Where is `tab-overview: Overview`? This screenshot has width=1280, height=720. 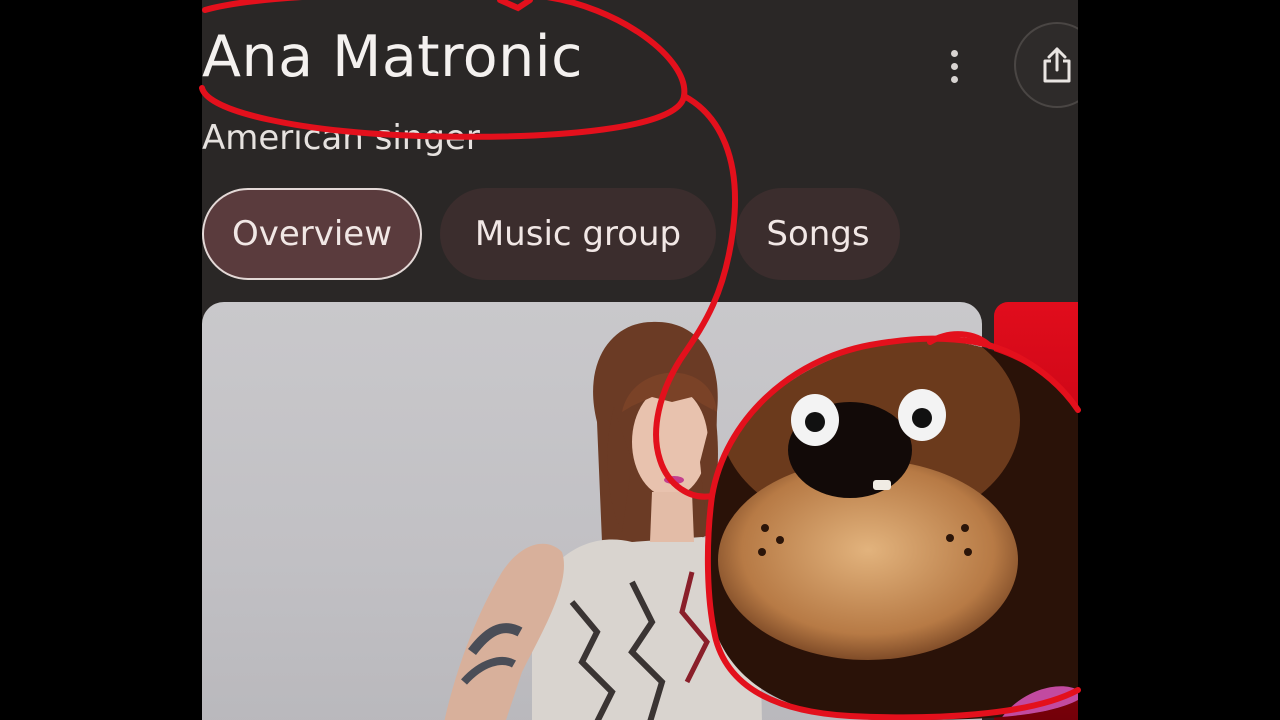 tab-overview: Overview is located at coordinates (312, 234).